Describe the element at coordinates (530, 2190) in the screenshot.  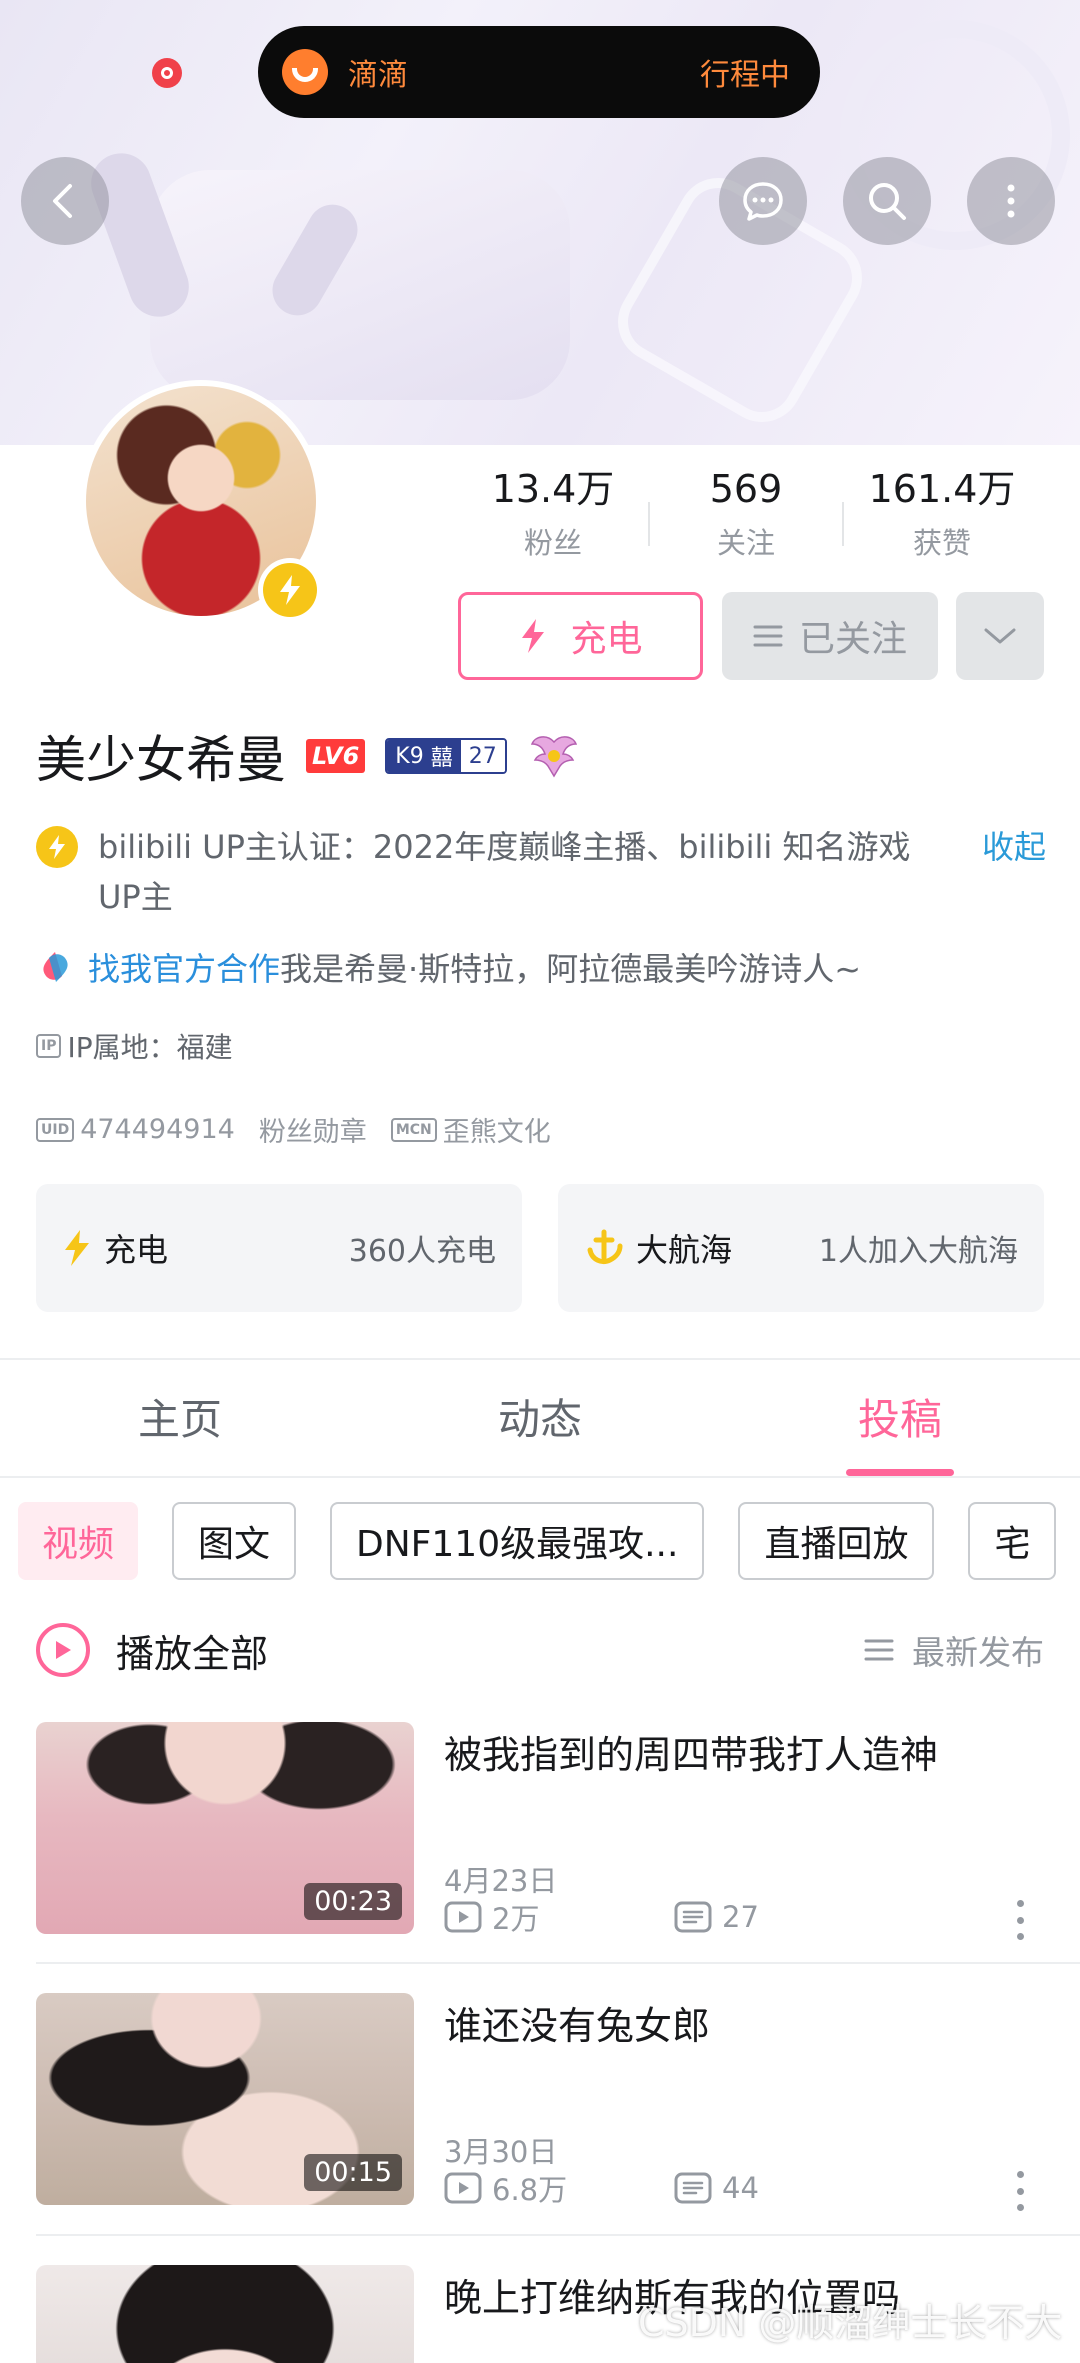
I see `video-views: 6.8万` at that location.